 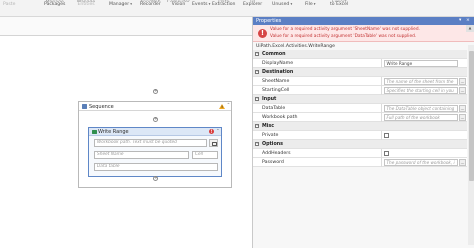 What do you see at coordinates (273, 162) in the screenshot?
I see `property-label: Password` at bounding box center [273, 162].